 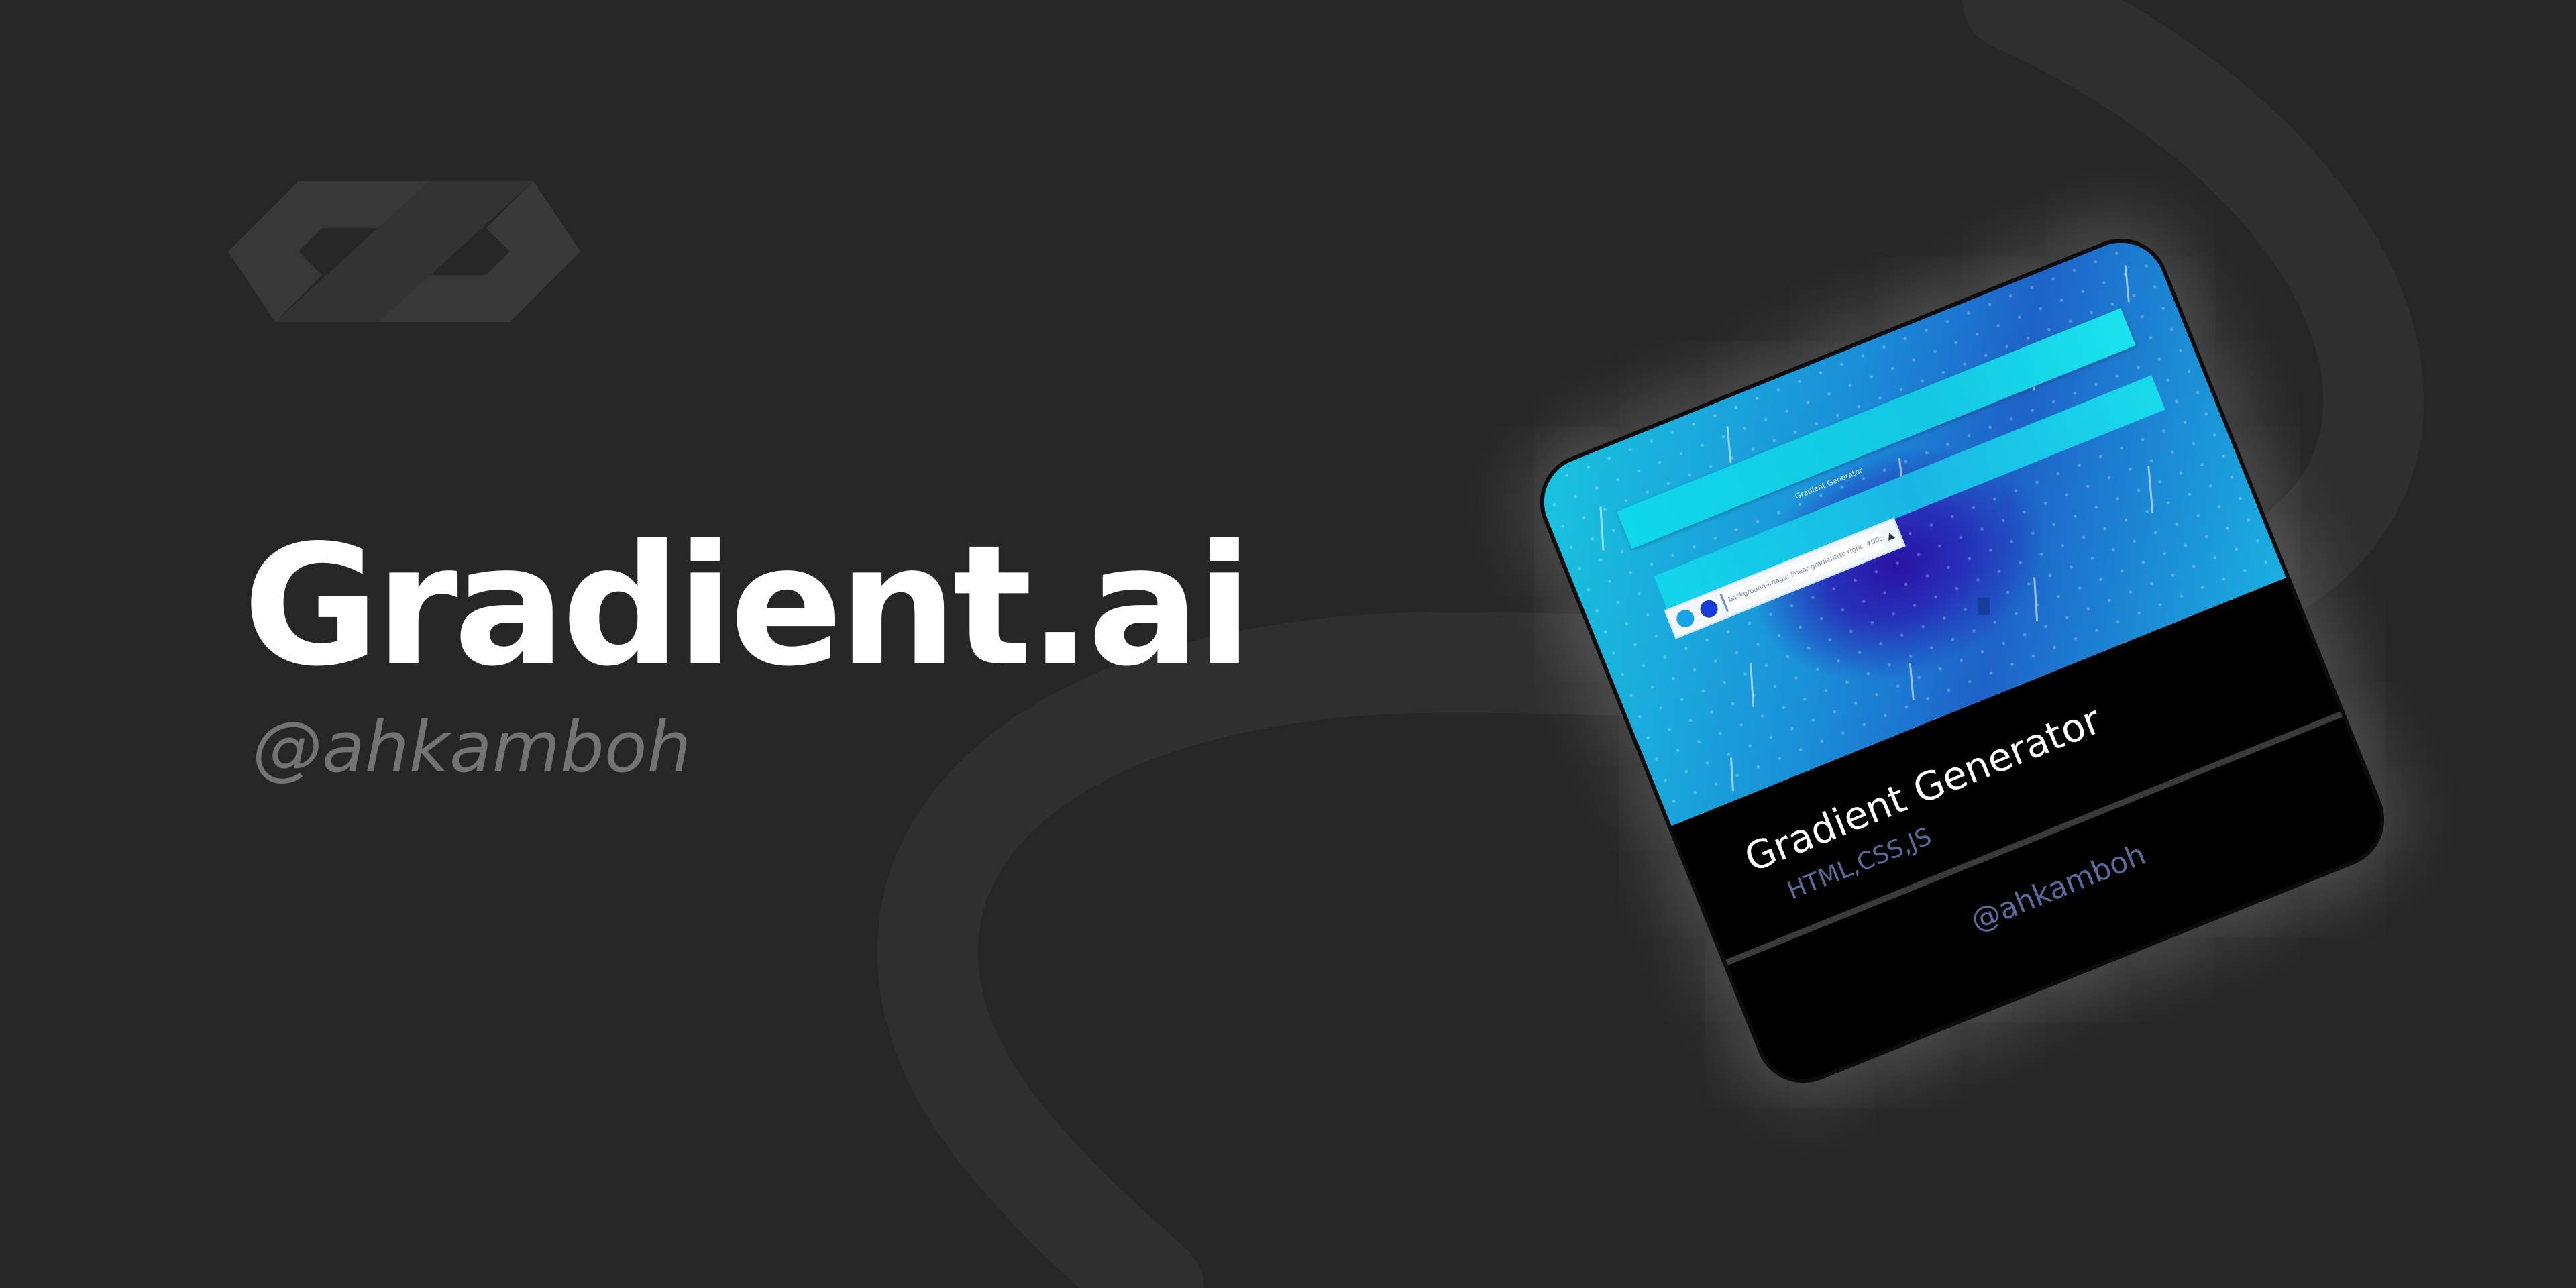 I want to click on banner-title: Gradient.ai, so click(x=748, y=606).